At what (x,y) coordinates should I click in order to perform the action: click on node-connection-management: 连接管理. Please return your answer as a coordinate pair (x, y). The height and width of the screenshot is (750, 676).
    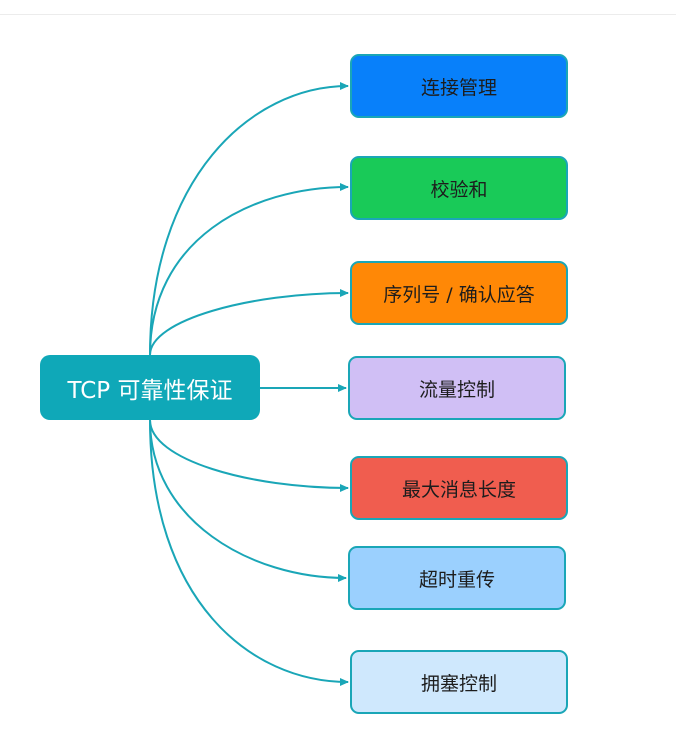
    Looking at the image, I should click on (459, 86).